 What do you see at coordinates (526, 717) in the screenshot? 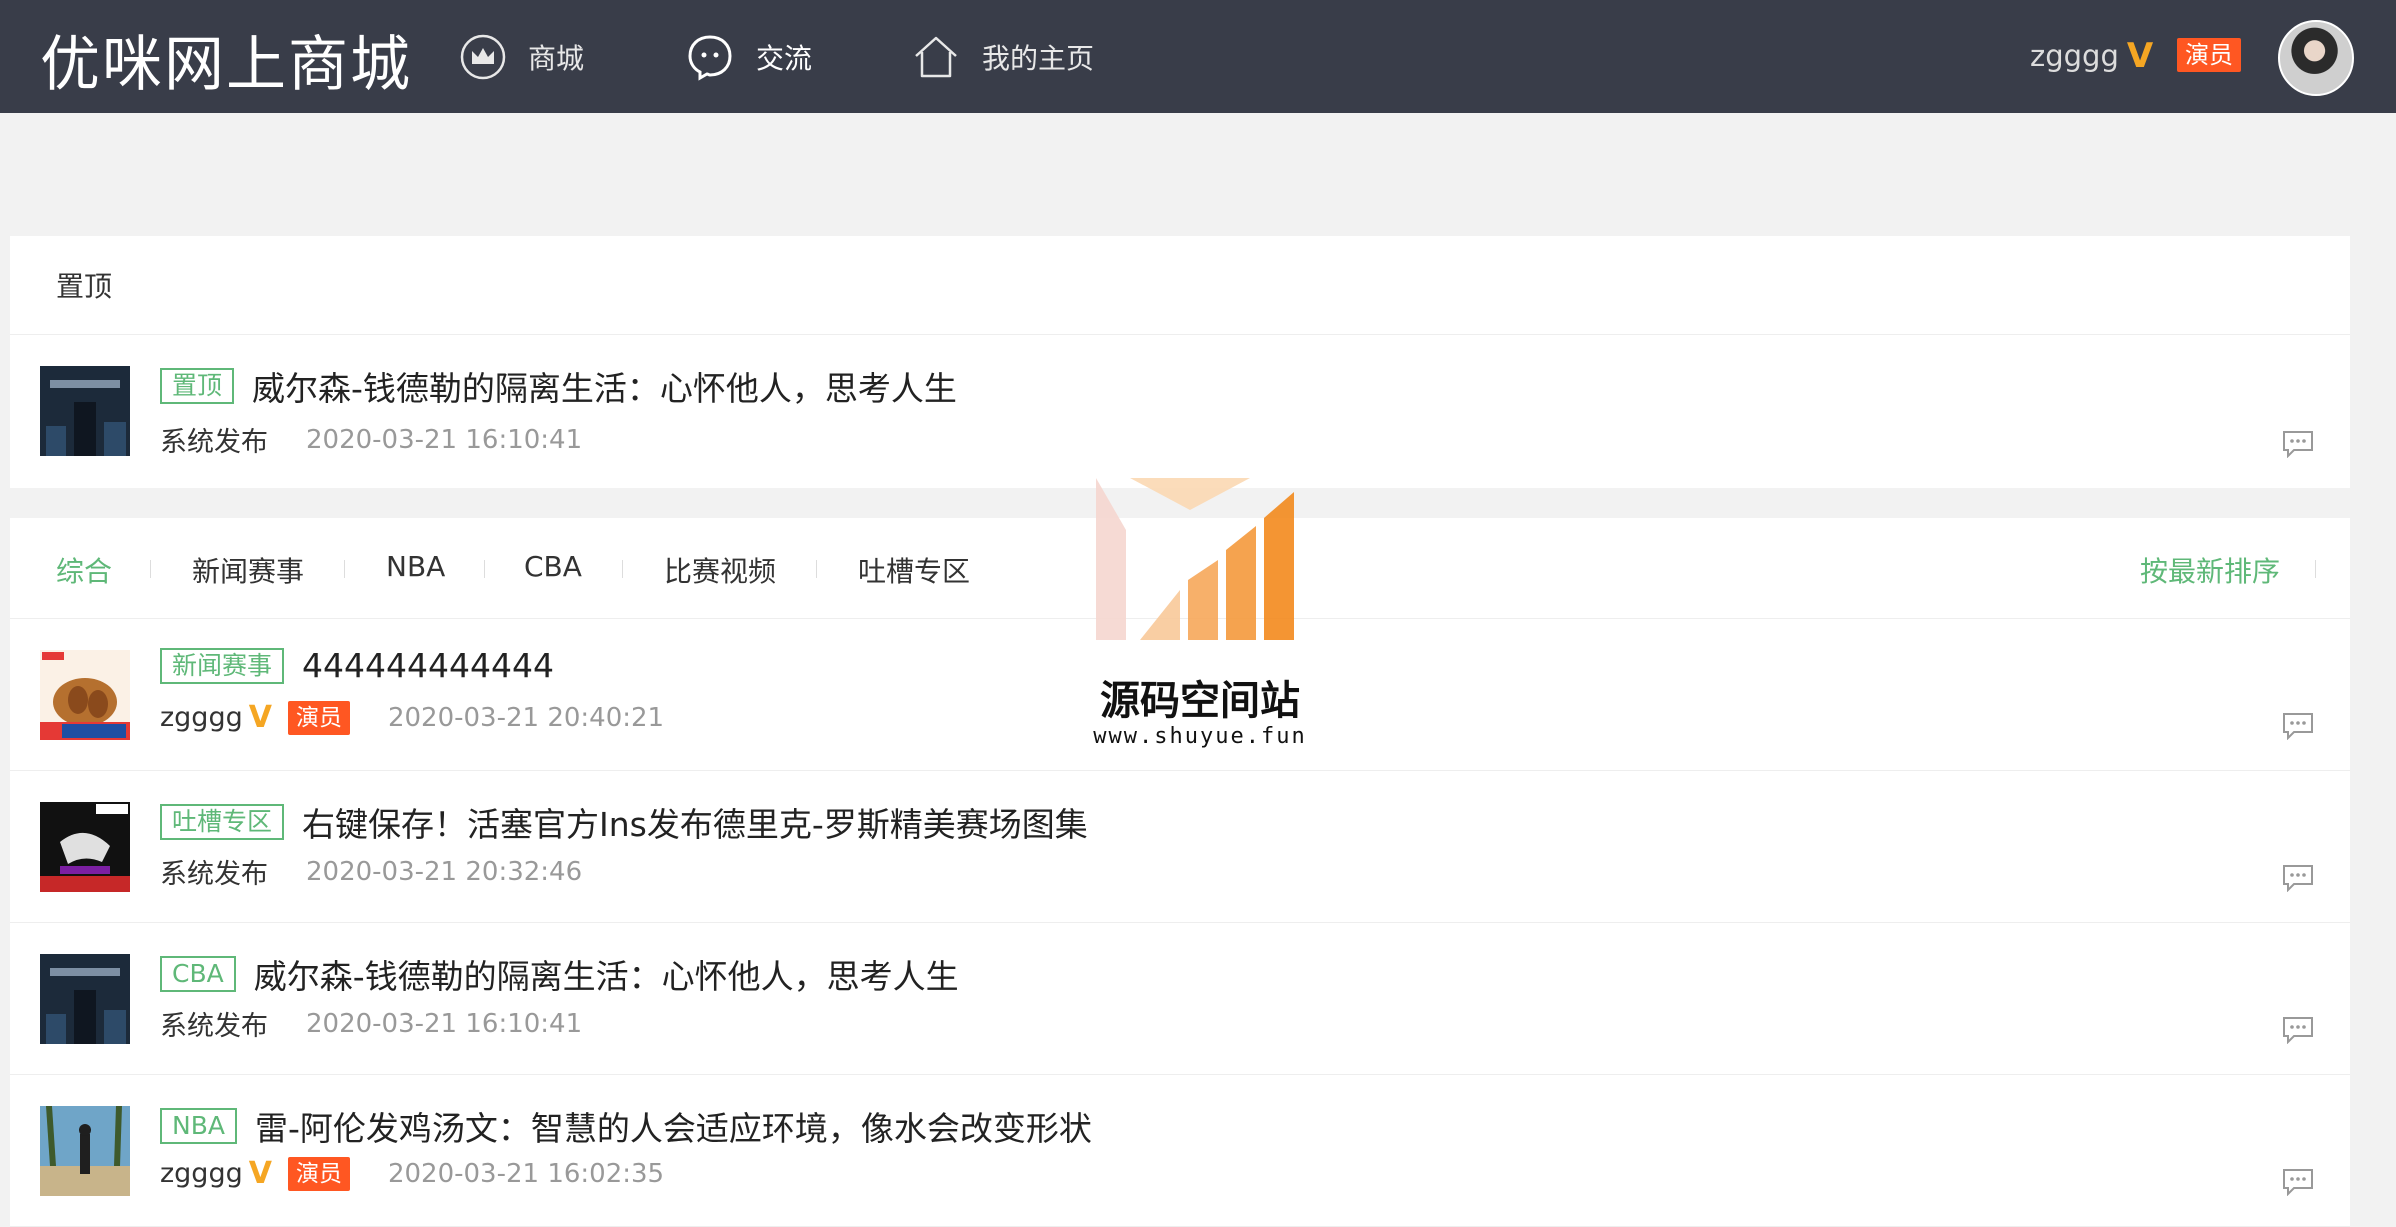
I see `post-time: 2020-03-21 20:40:21` at bounding box center [526, 717].